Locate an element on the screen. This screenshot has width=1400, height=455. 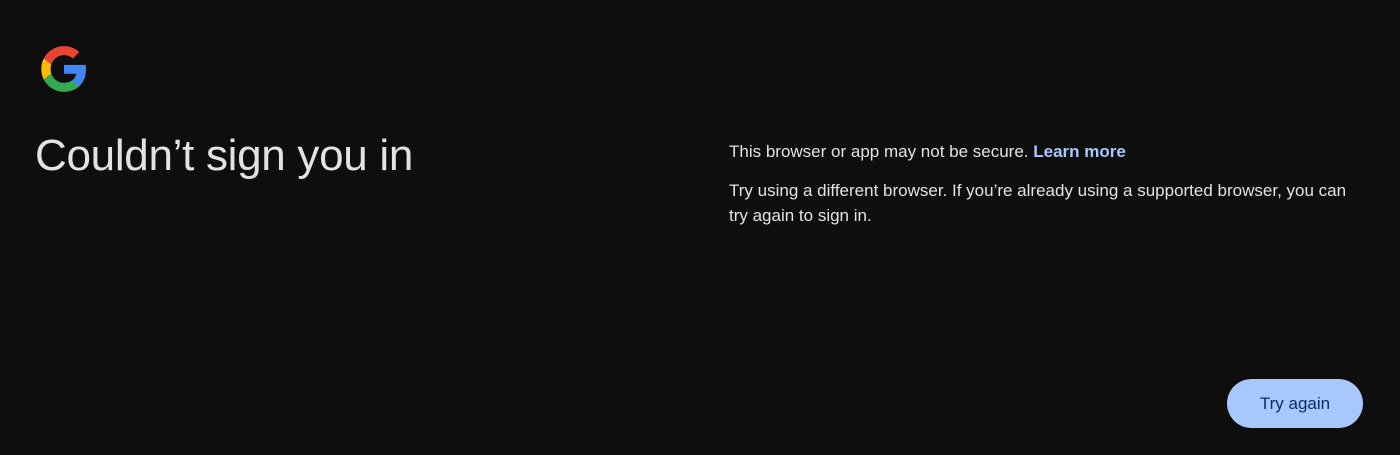
try-again-button: Try again is located at coordinates (1295, 403).